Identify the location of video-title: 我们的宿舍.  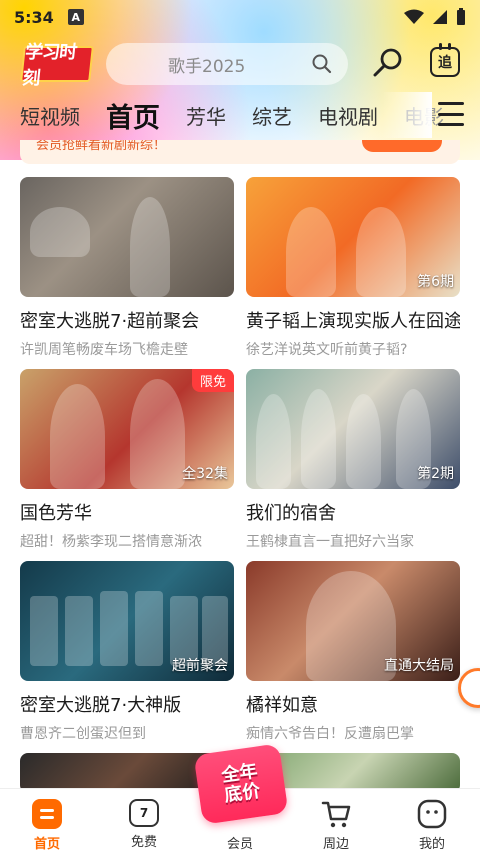
(353, 512).